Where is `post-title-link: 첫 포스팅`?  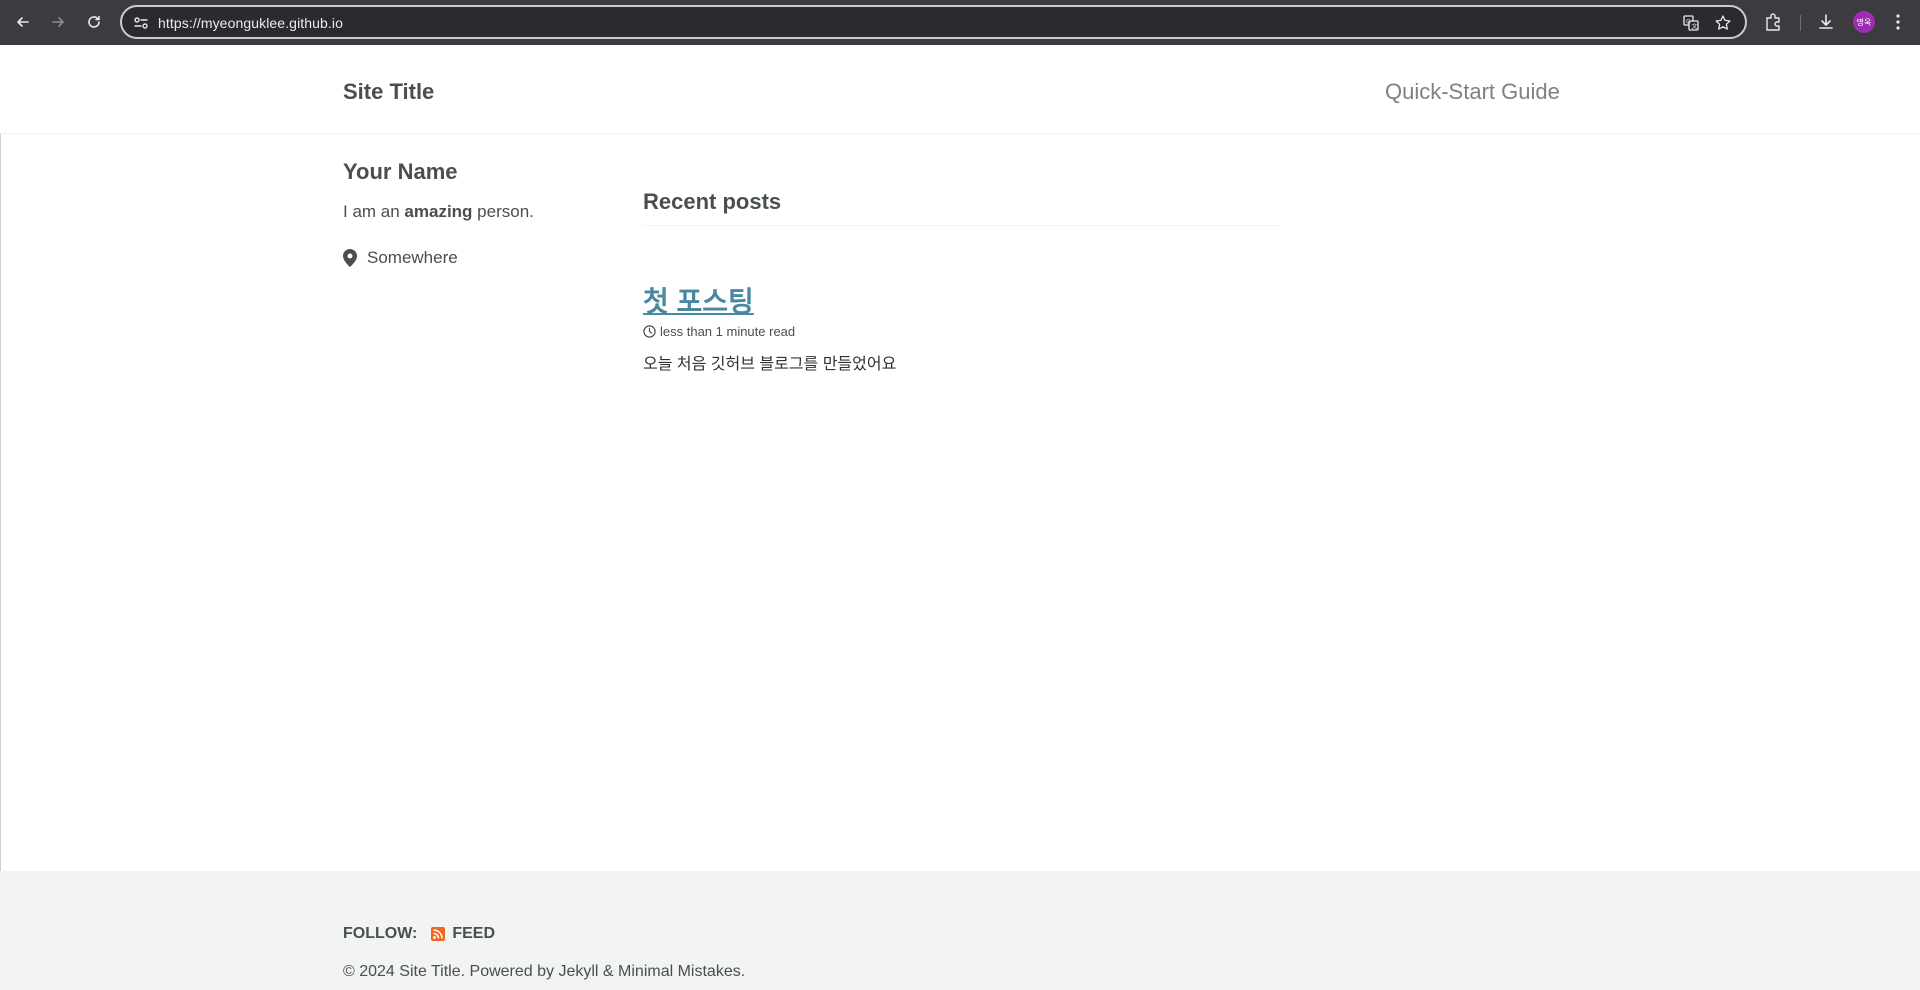 post-title-link: 첫 포스팅 is located at coordinates (698, 300).